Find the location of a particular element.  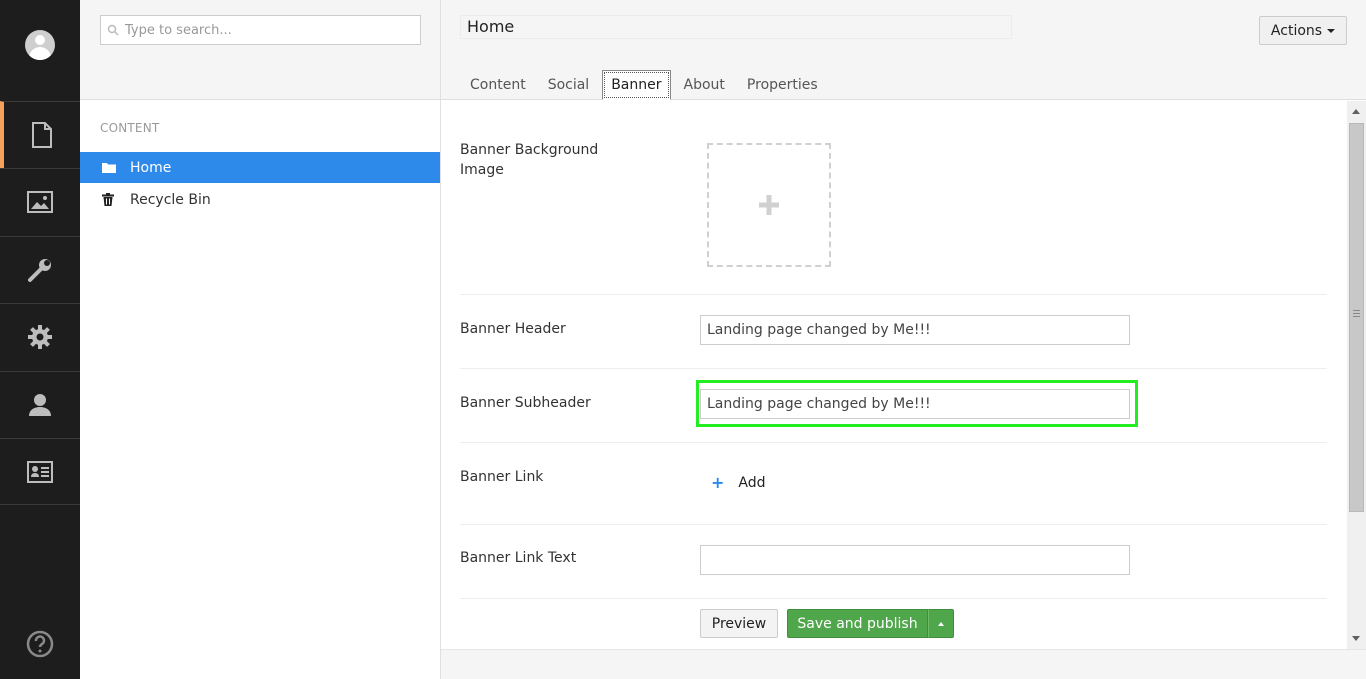

publish-options-button is located at coordinates (941, 623).